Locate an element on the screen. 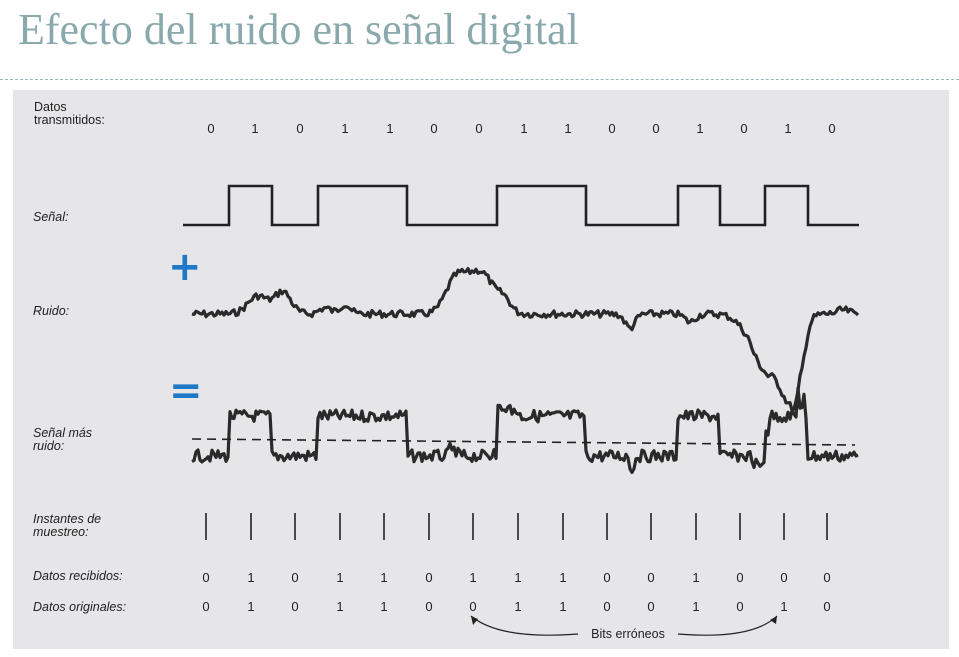  received-bits-row: 0 1 0 1 1 0 1 1 1 0 0 1 0 0 0 is located at coordinates (516, 577).